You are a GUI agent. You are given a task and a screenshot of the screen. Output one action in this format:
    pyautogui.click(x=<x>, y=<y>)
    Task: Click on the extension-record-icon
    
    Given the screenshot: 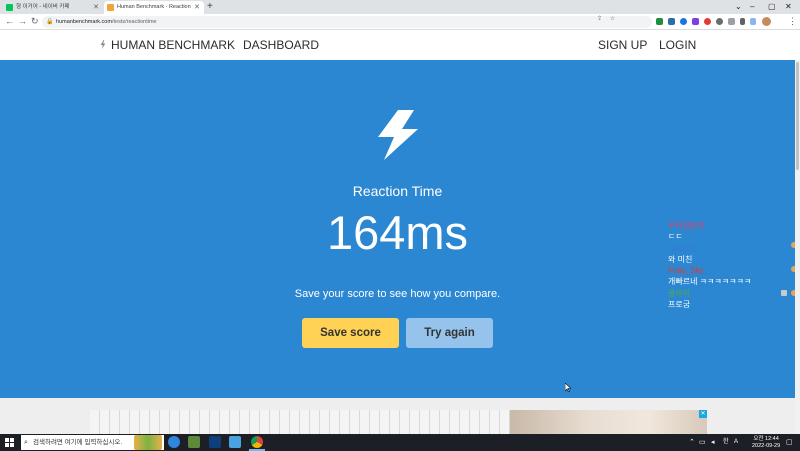 What is the action you would take?
    pyautogui.click(x=719, y=21)
    